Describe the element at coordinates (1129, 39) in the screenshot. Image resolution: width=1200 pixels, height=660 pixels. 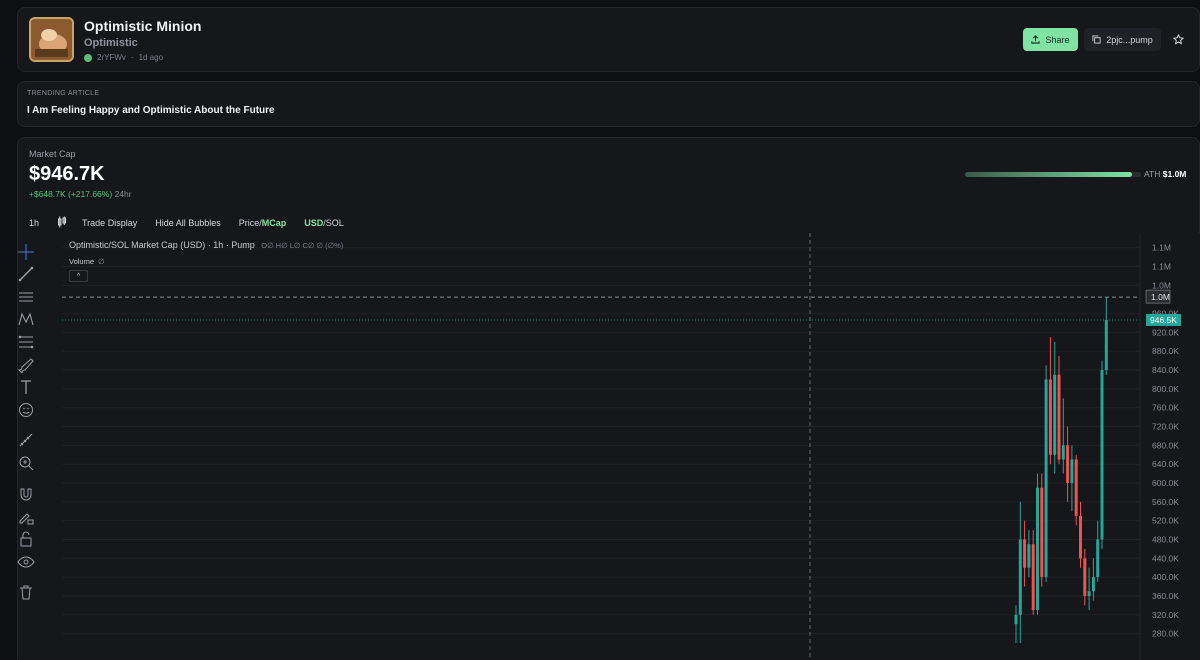
I see `address-label: 2pjc...pump` at that location.